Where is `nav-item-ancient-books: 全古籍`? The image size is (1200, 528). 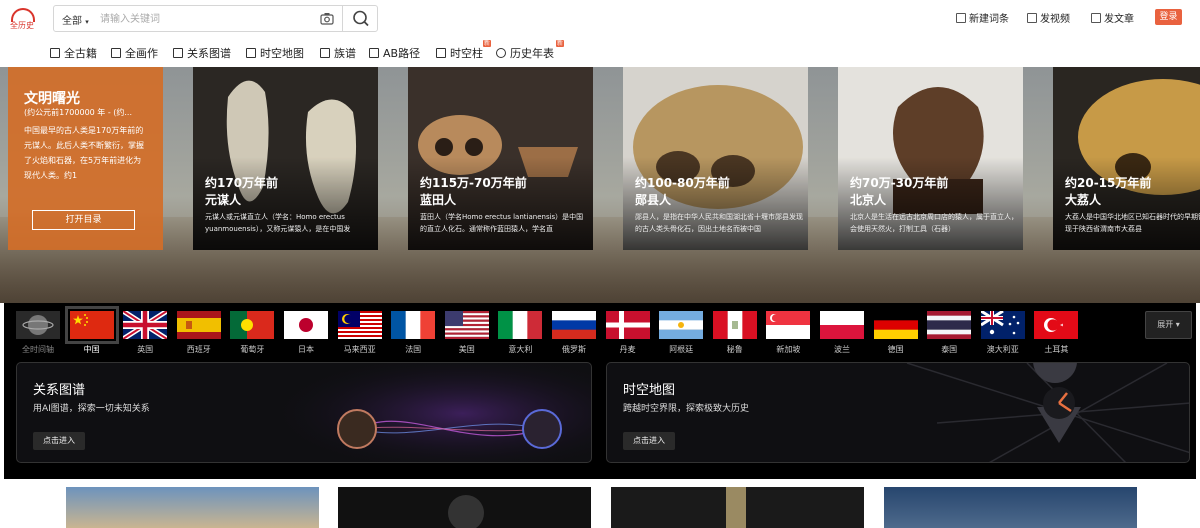
nav-item-ancient-books: 全古籍 is located at coordinates (73, 53).